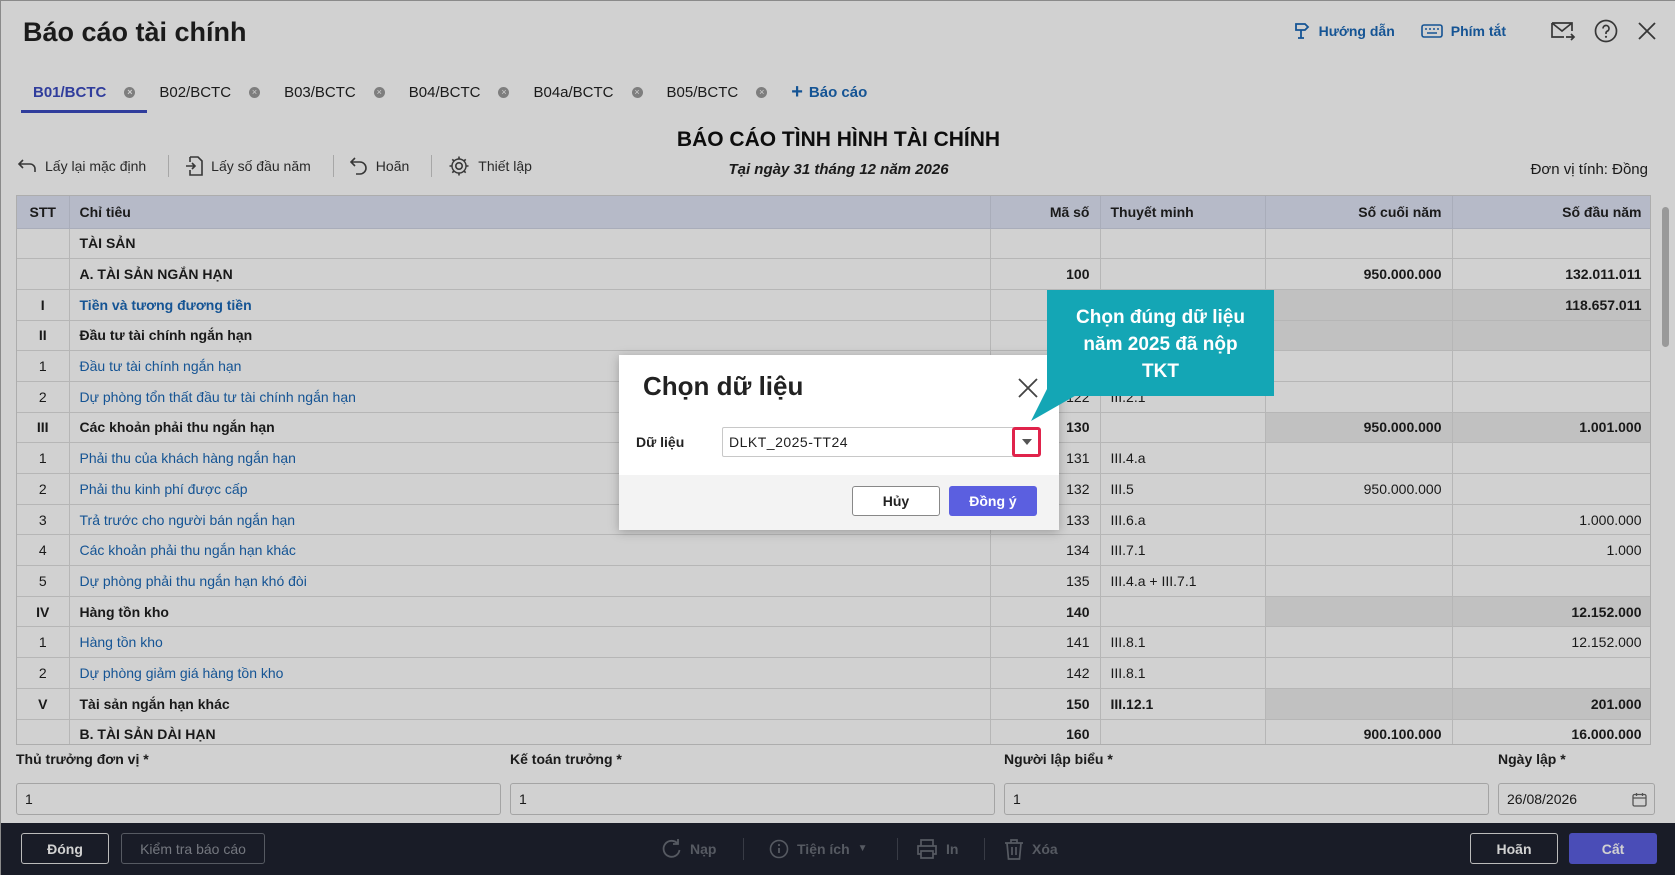 This screenshot has width=1675, height=875. Describe the element at coordinates (993, 501) in the screenshot. I see `dialog-ok-button: Đồng ý` at that location.